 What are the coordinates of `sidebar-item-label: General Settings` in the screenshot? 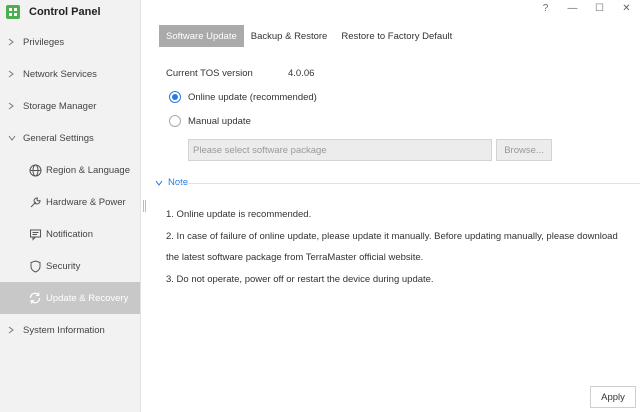 It's located at (58, 138).